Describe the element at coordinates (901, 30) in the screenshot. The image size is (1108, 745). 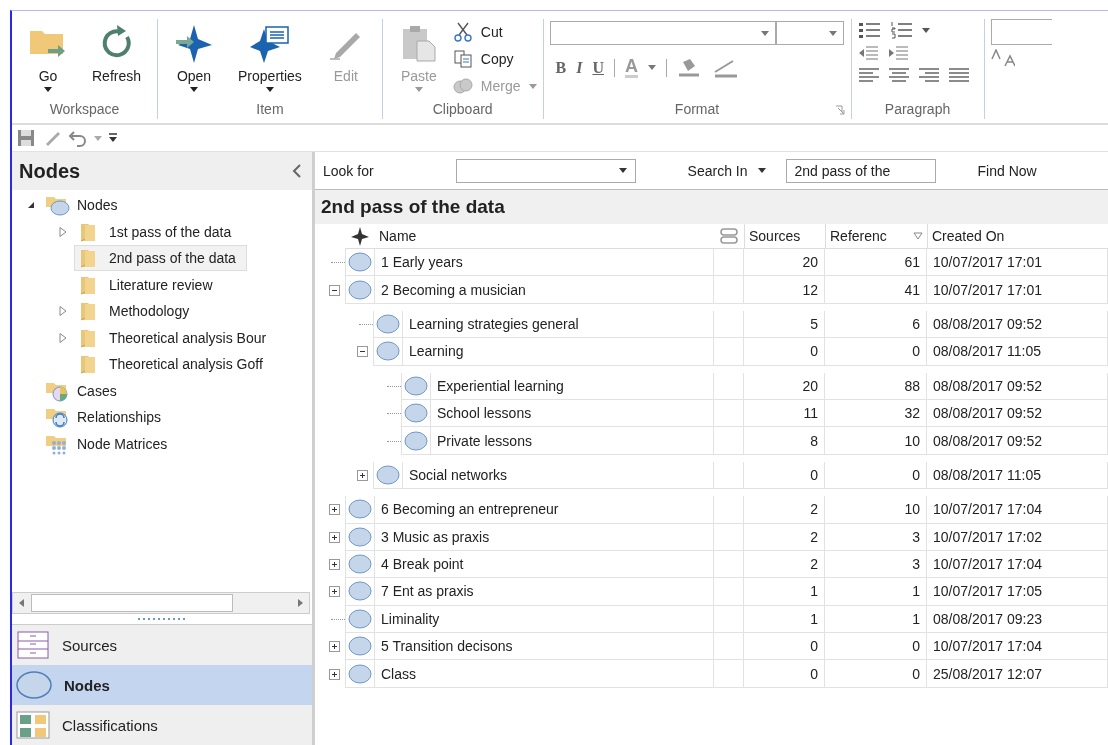
I see `numbered-list-icon` at that location.